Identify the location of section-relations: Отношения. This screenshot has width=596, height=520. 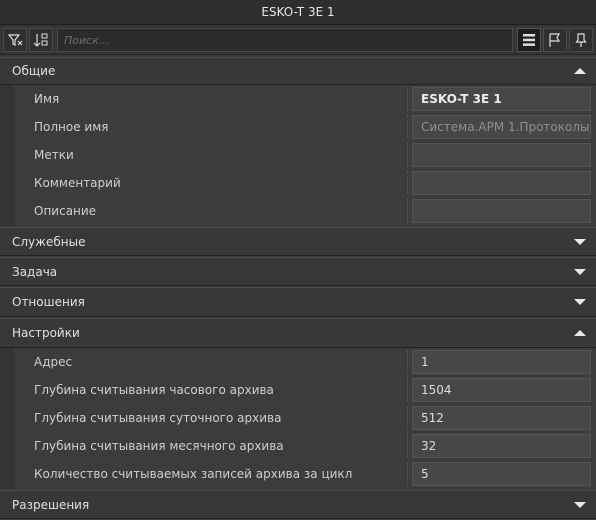
(298, 302).